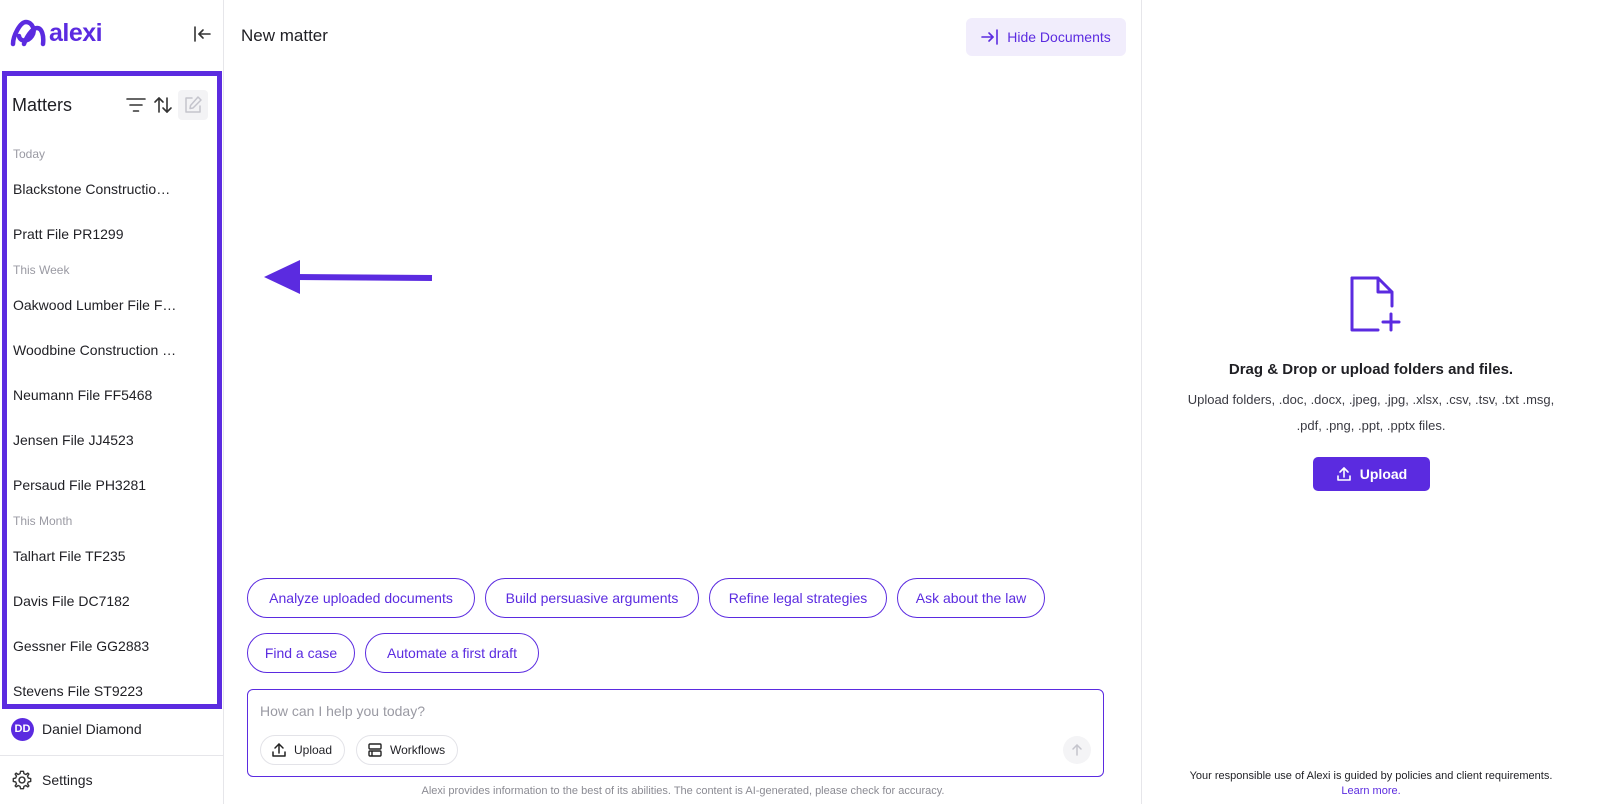 The image size is (1600, 804). I want to click on alexi-logo-icon, so click(28, 33).